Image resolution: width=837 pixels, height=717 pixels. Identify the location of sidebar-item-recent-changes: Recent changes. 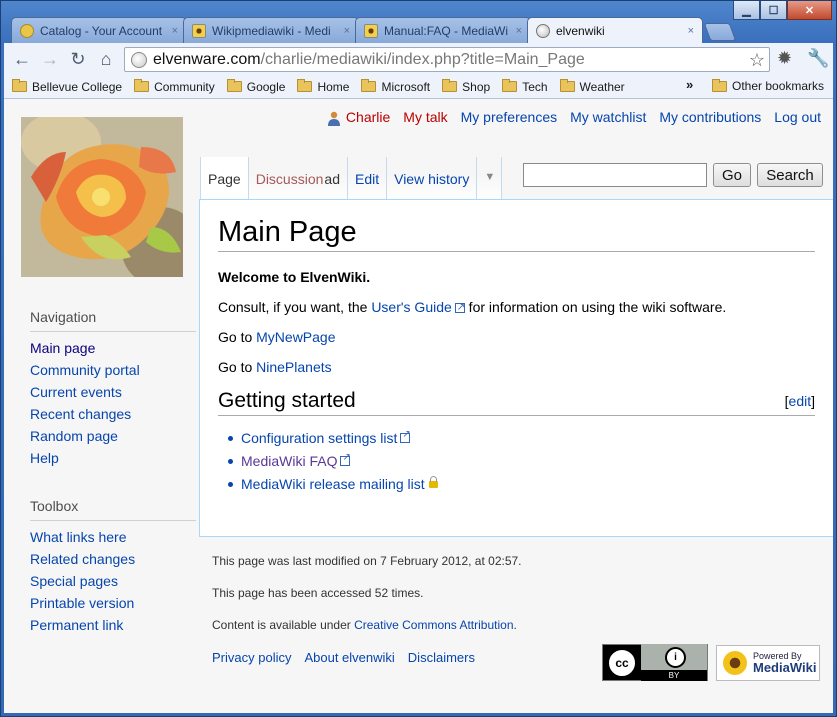
(115, 414).